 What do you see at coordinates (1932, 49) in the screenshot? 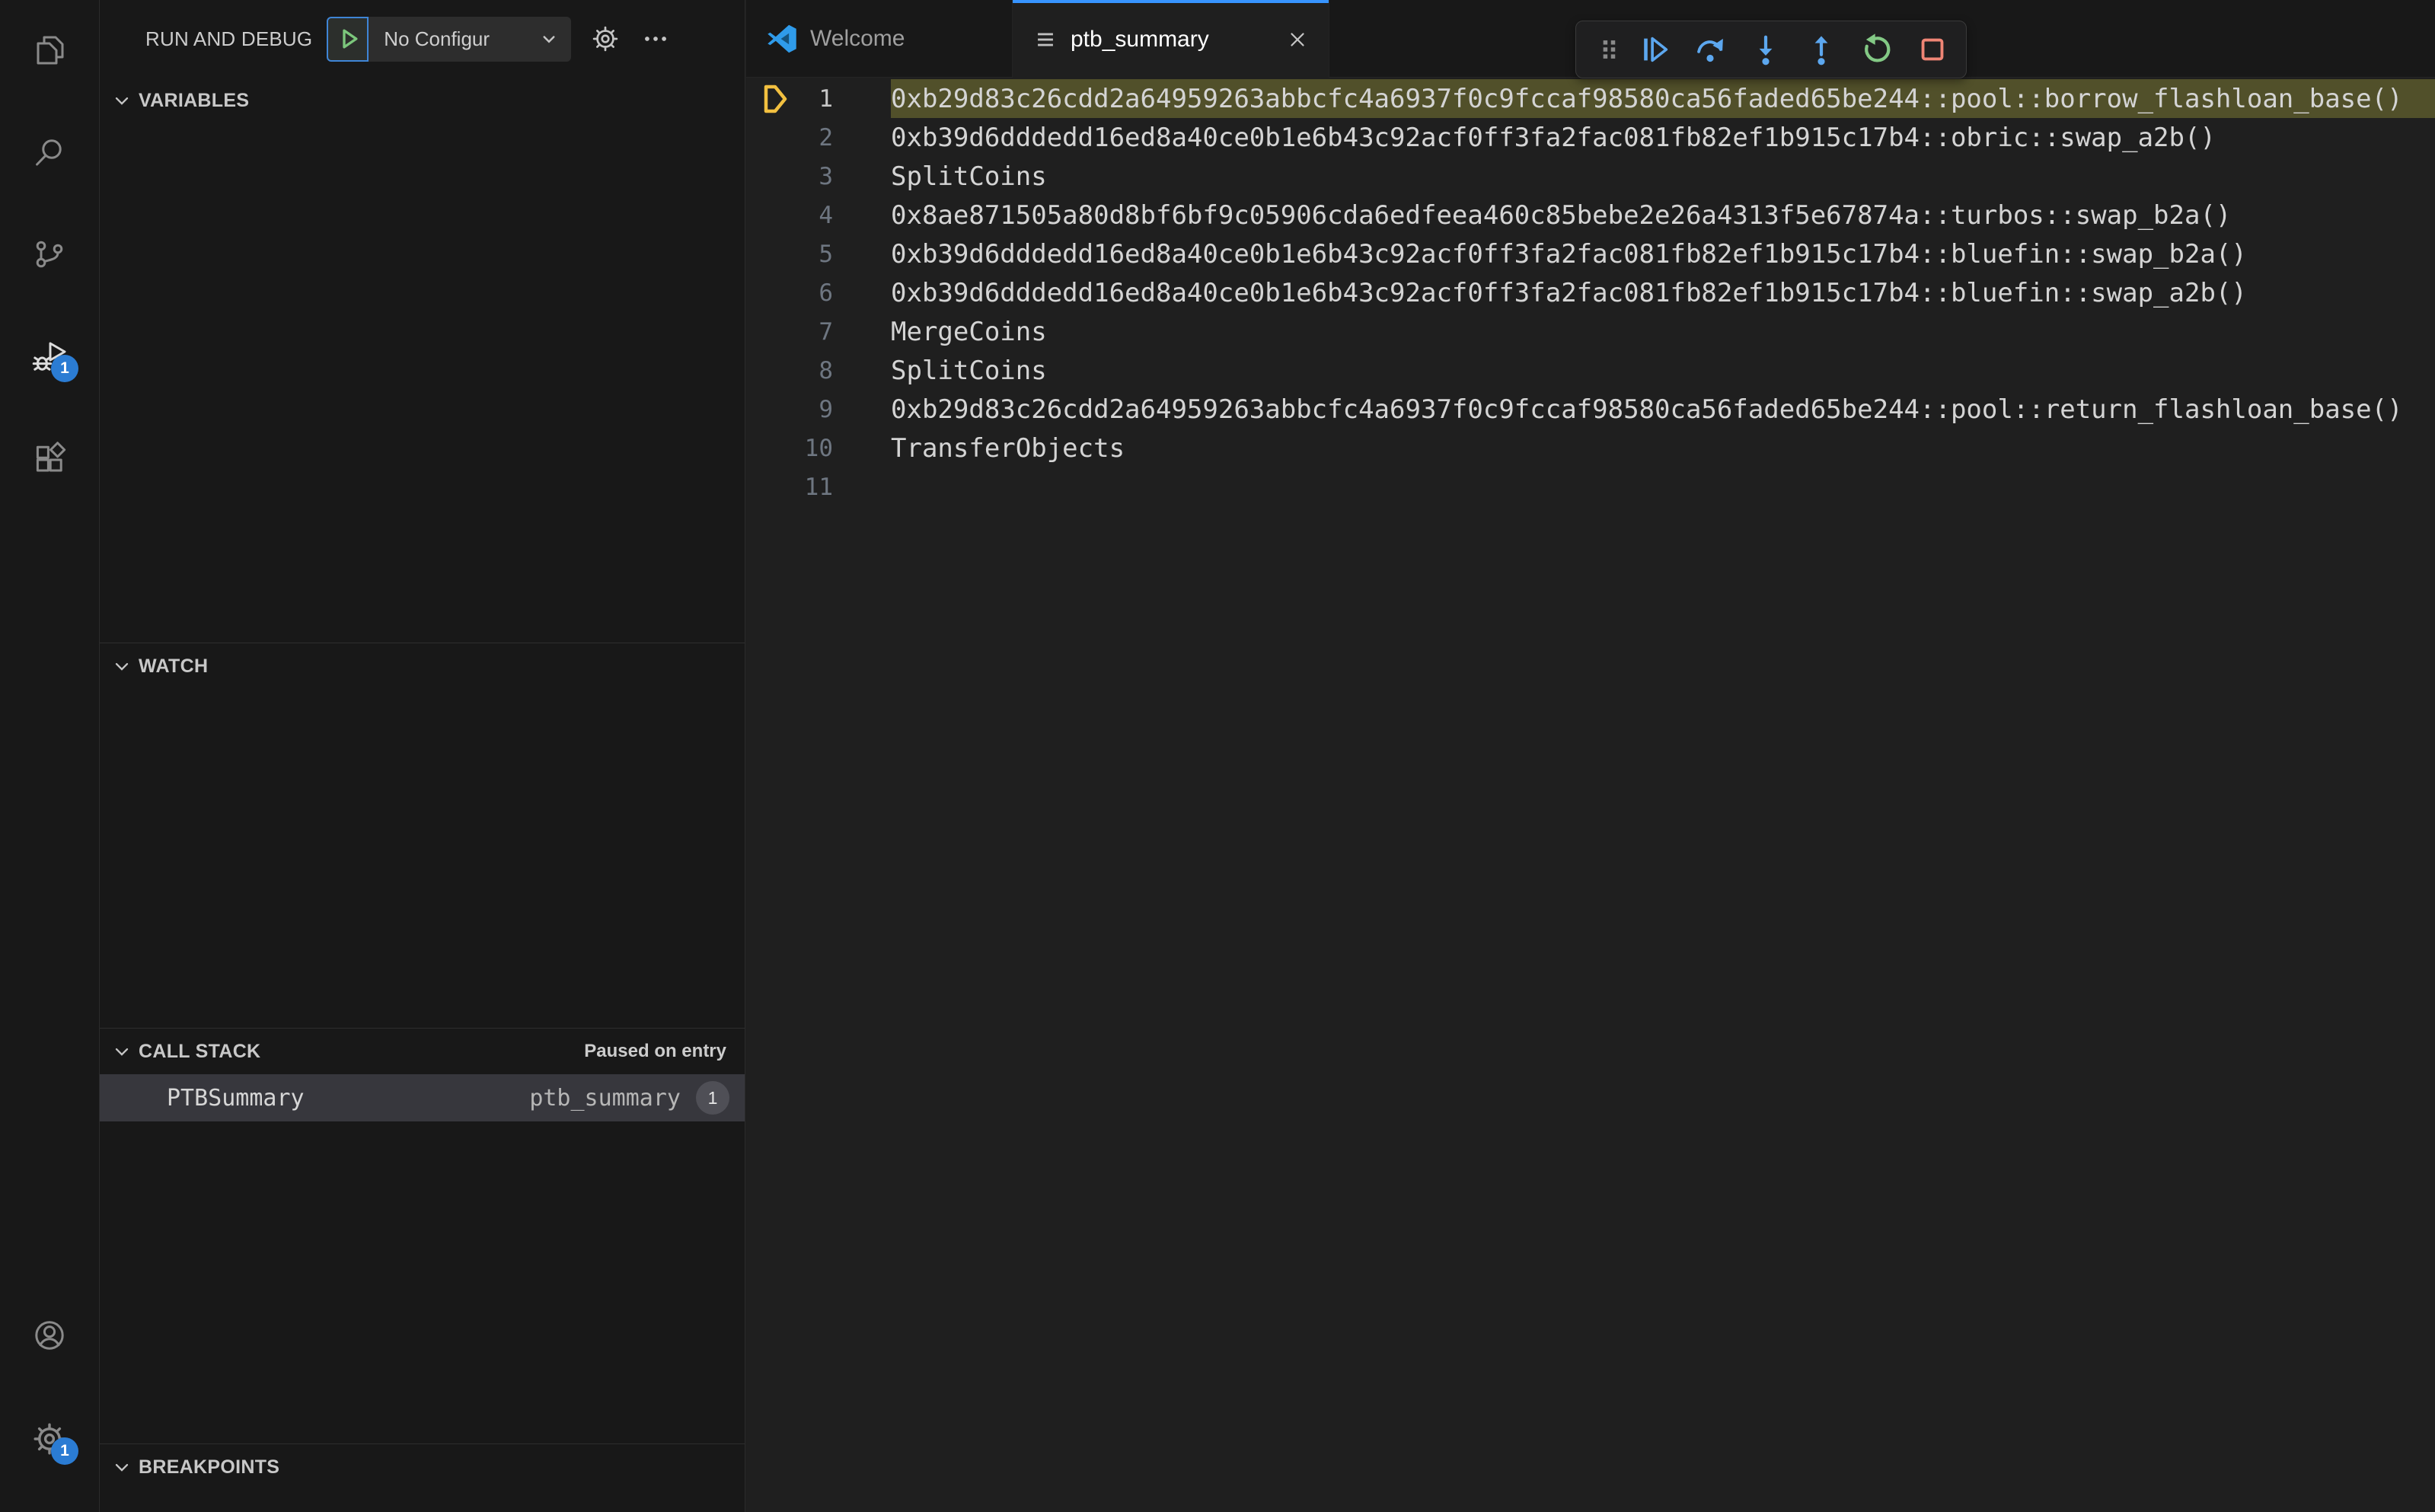
I see `stop-icon` at bounding box center [1932, 49].